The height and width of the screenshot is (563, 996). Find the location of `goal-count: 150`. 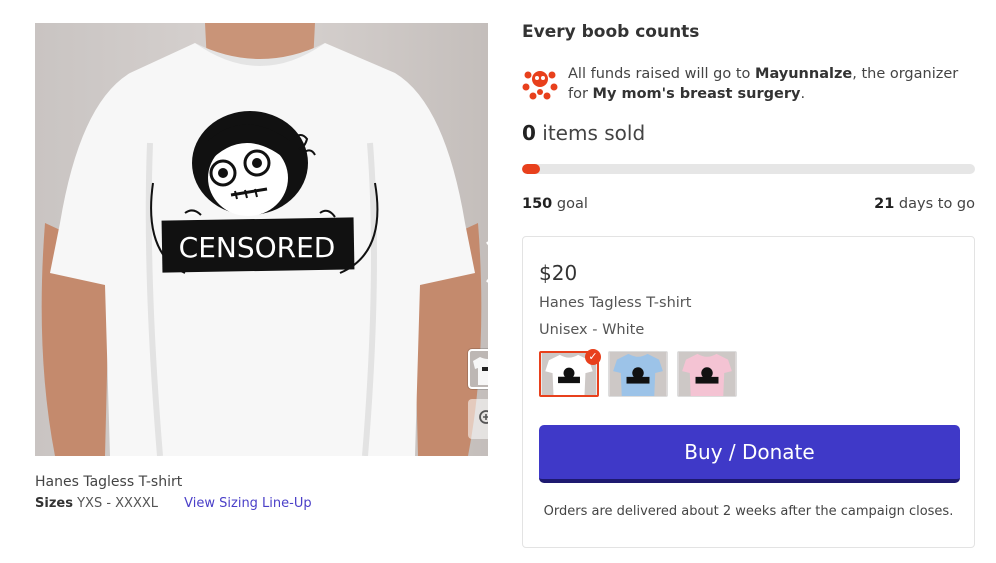

goal-count: 150 is located at coordinates (537, 204).